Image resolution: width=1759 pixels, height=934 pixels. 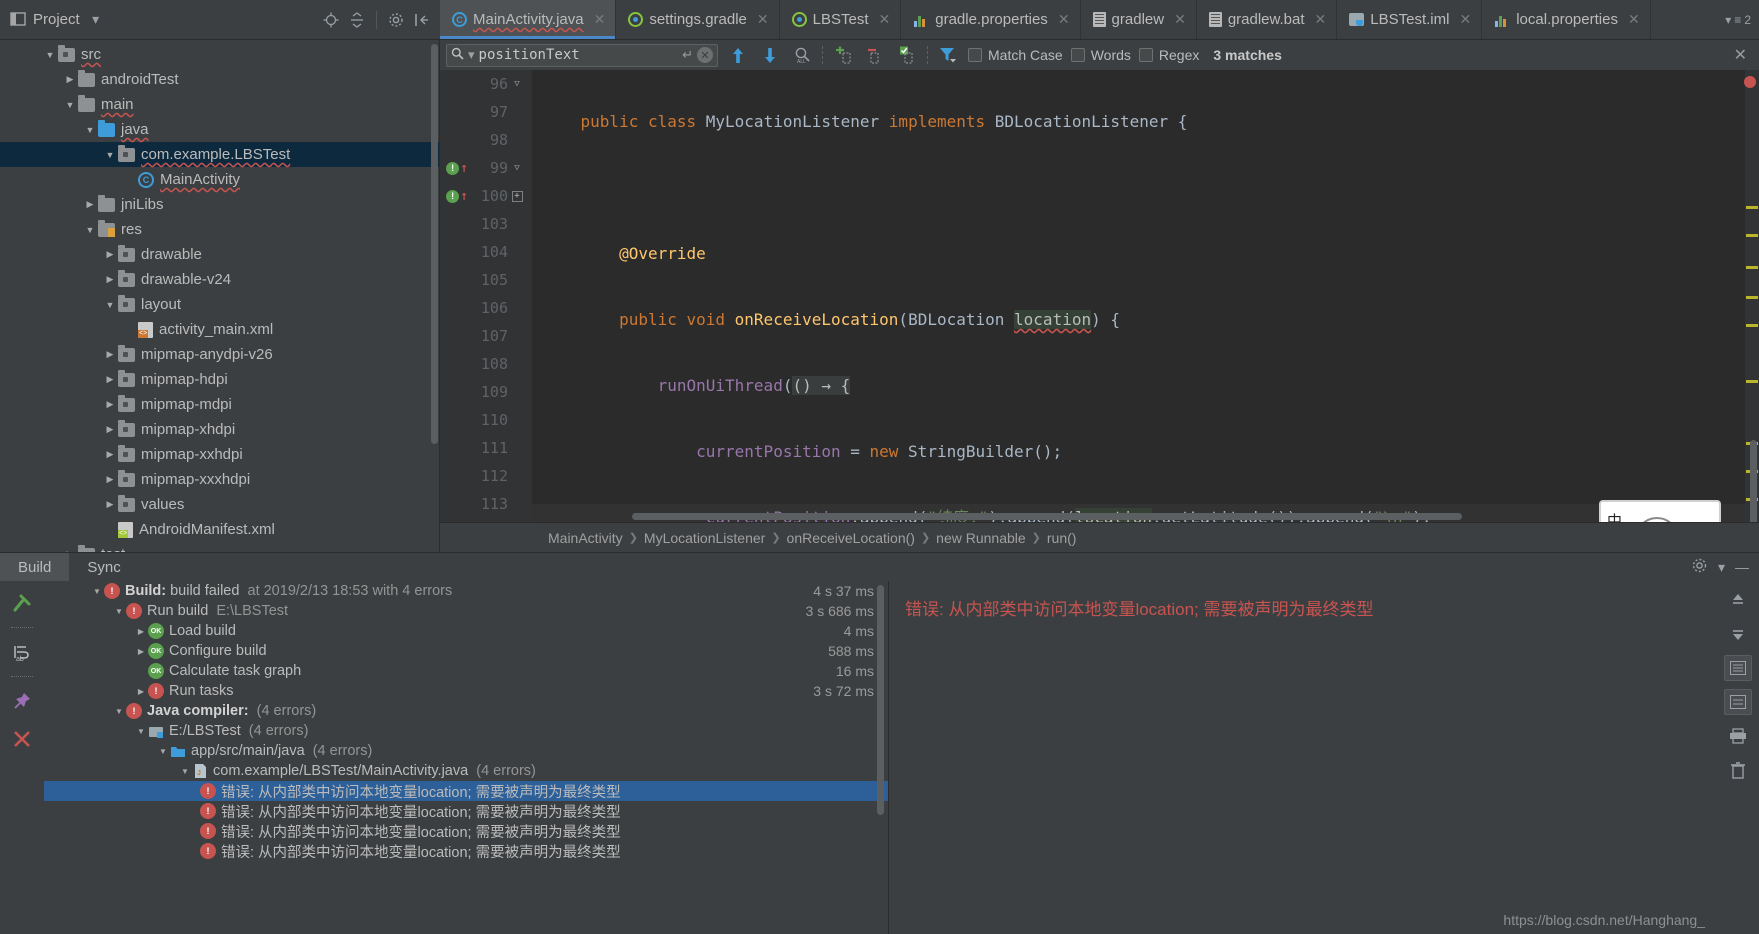 I want to click on tree-item-mipmap-xxxhdpi: ▶ mipmap-xxxhdpi, so click(x=219, y=479).